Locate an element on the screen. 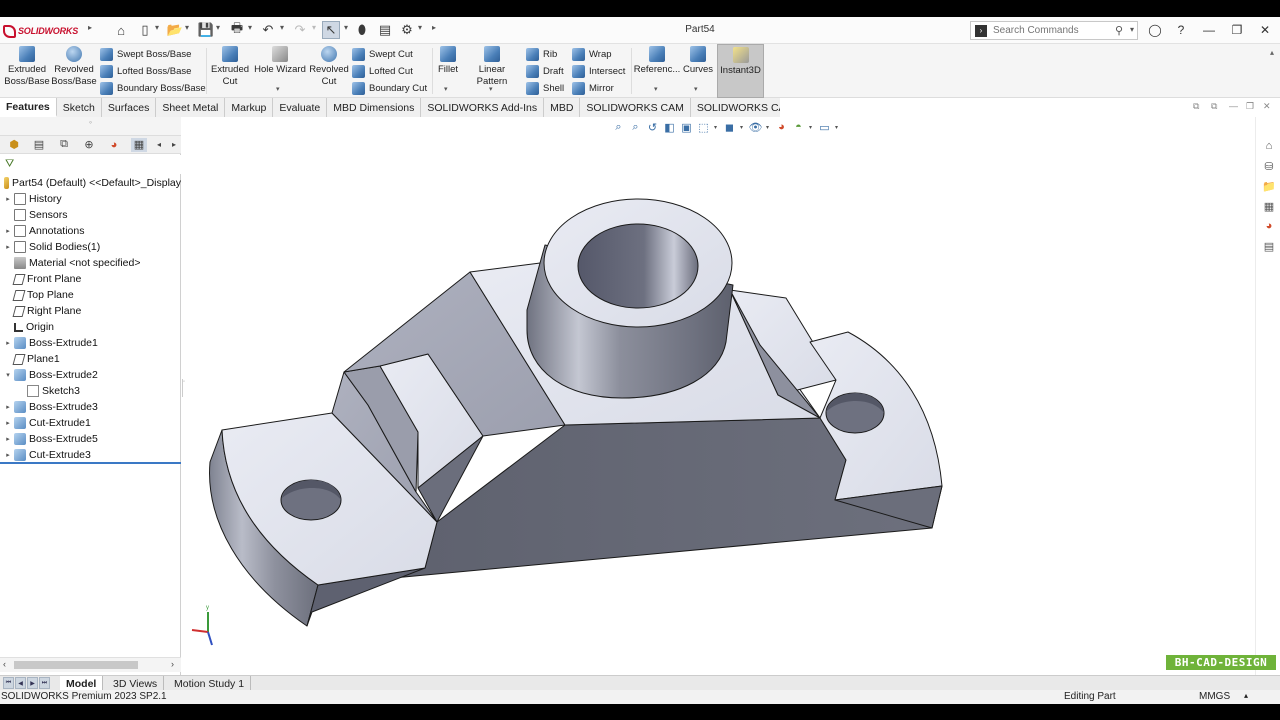 Image resolution: width=1280 pixels, height=720 pixels. solidworks-logo: SOLIDWORKS is located at coordinates (40, 31).